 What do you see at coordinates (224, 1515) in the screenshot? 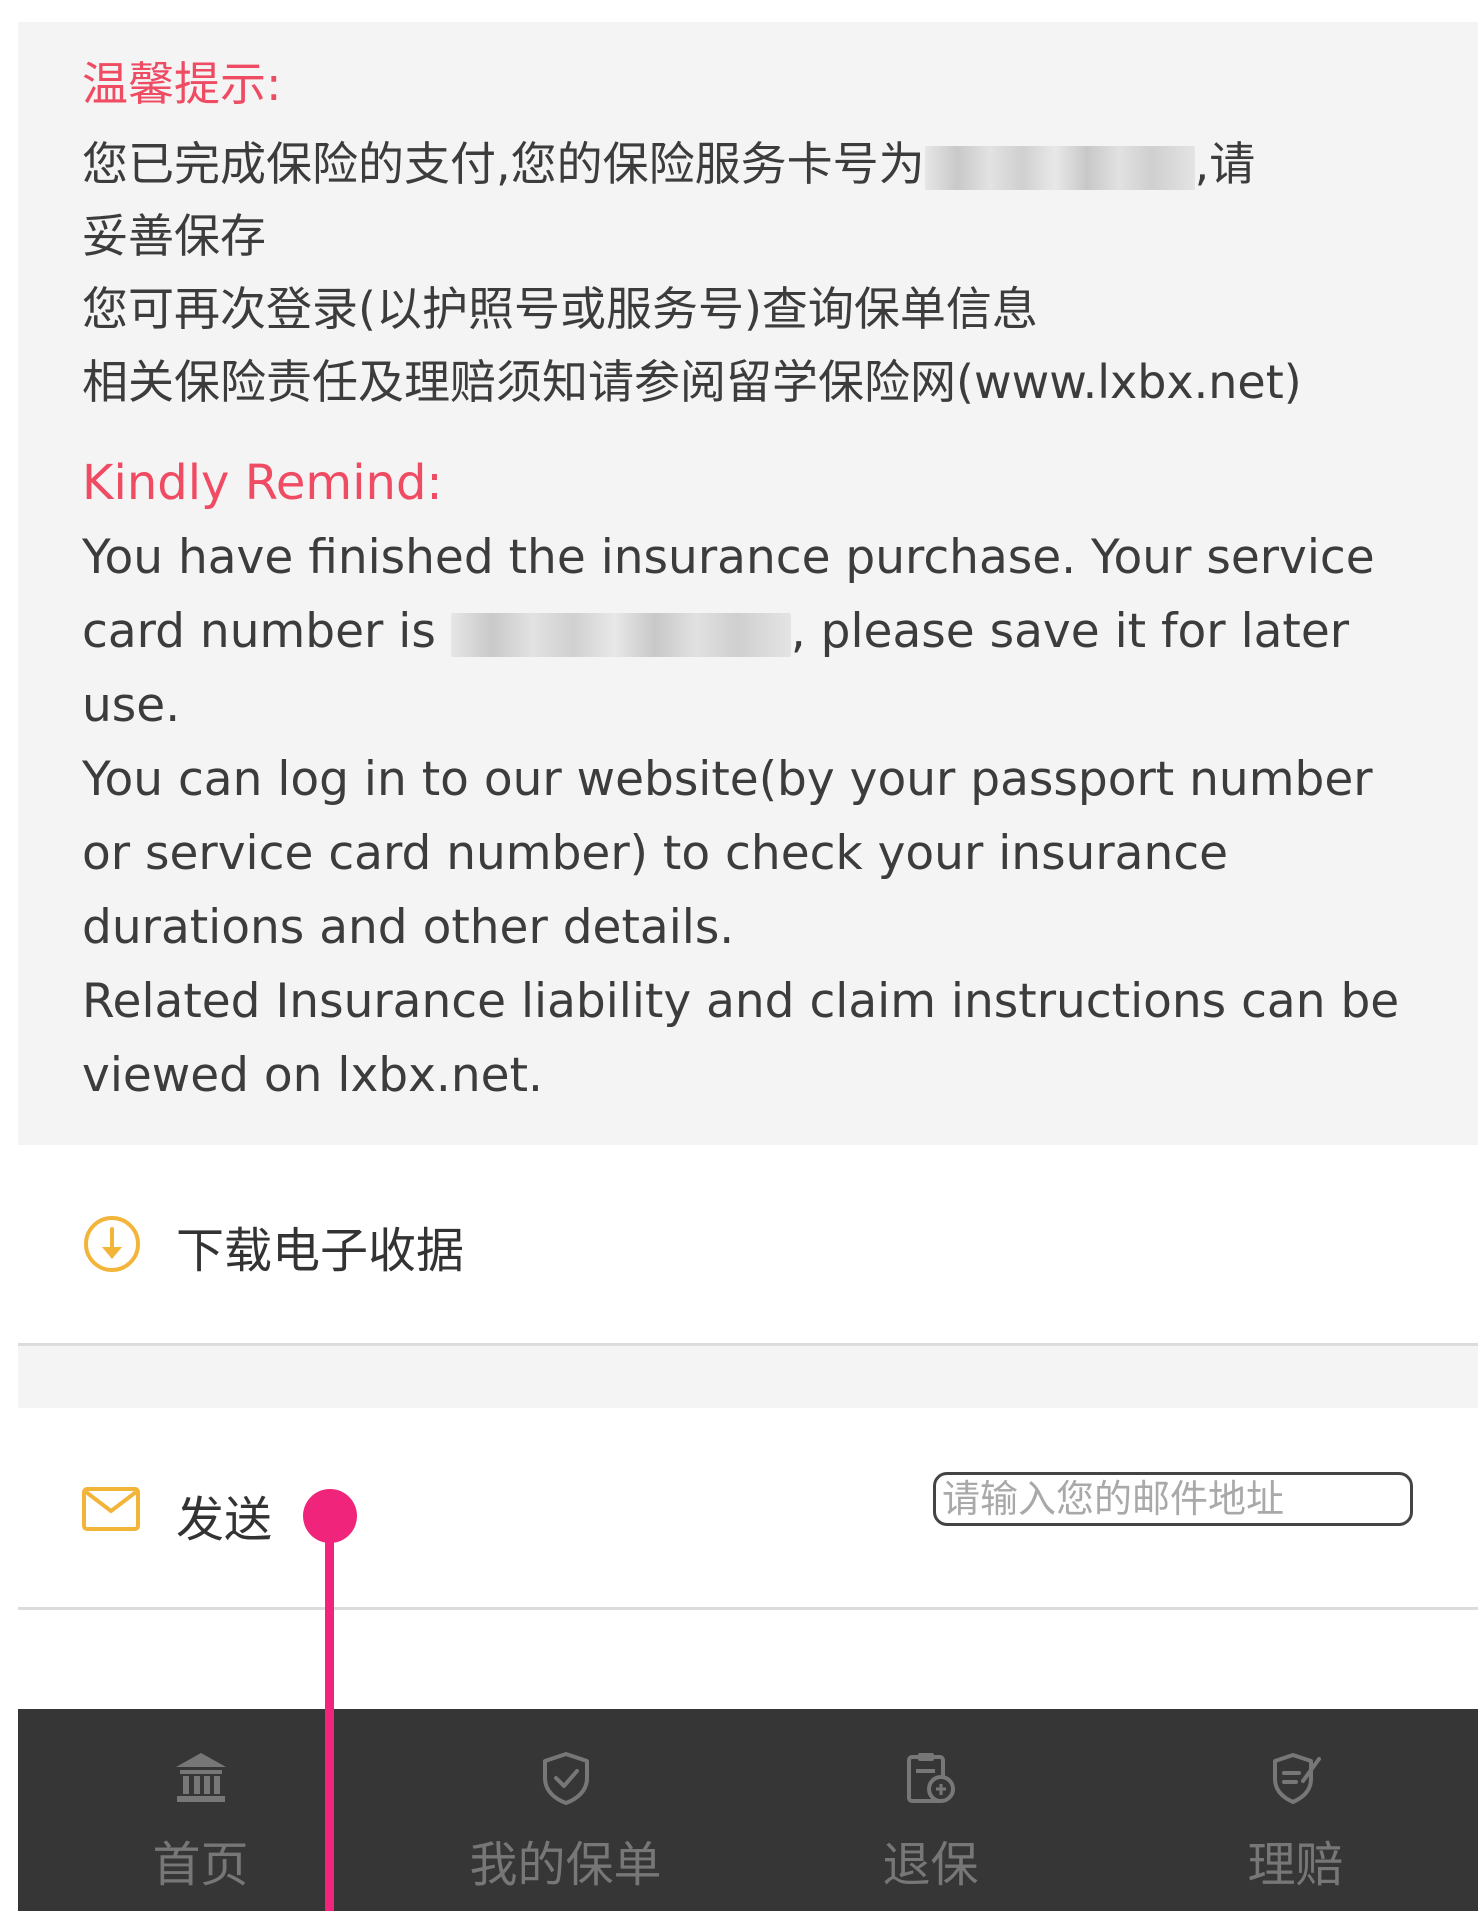
I see `send-button: 发送` at bounding box center [224, 1515].